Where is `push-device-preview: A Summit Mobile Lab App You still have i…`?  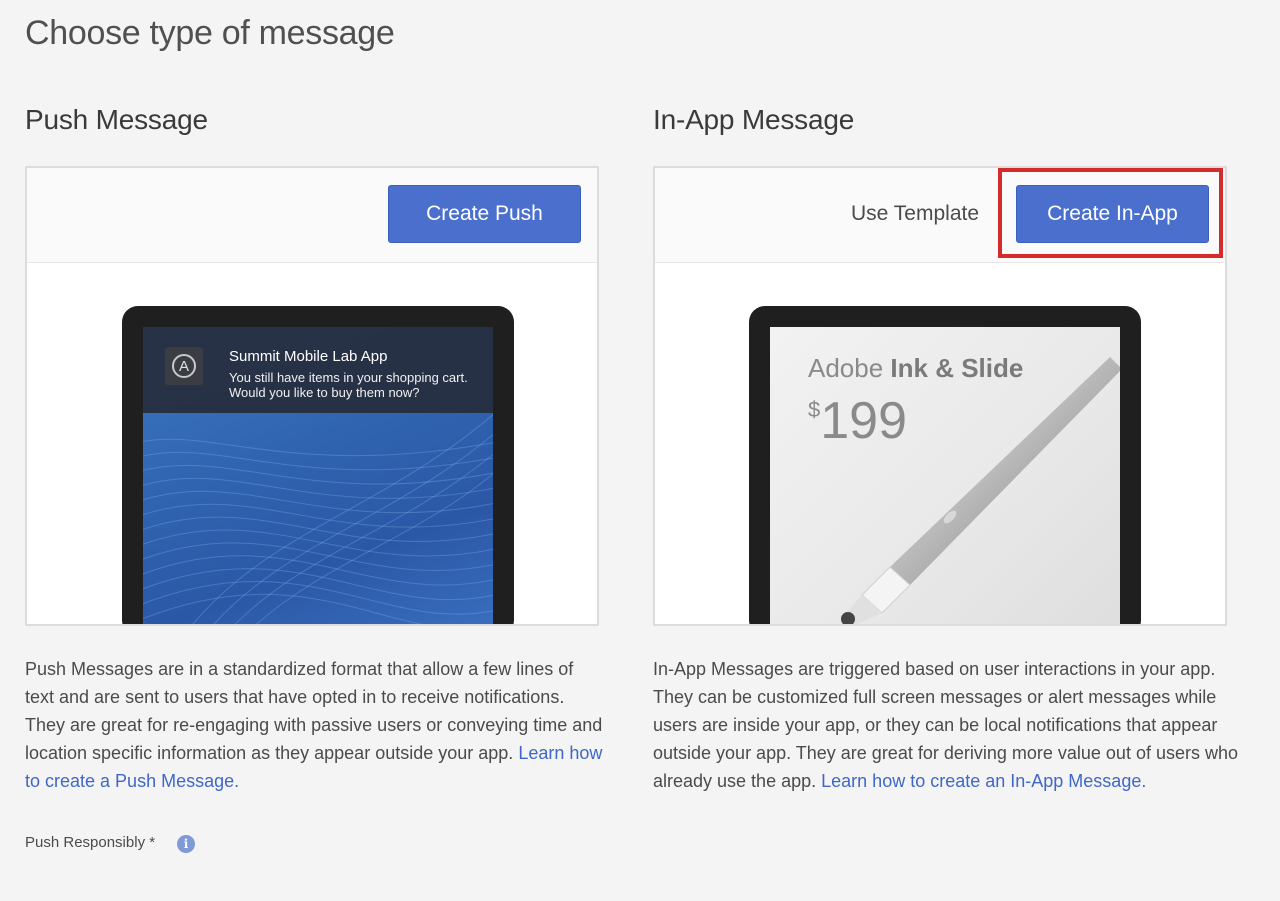
push-device-preview: A Summit Mobile Lab App You still have i… is located at coordinates (318, 465).